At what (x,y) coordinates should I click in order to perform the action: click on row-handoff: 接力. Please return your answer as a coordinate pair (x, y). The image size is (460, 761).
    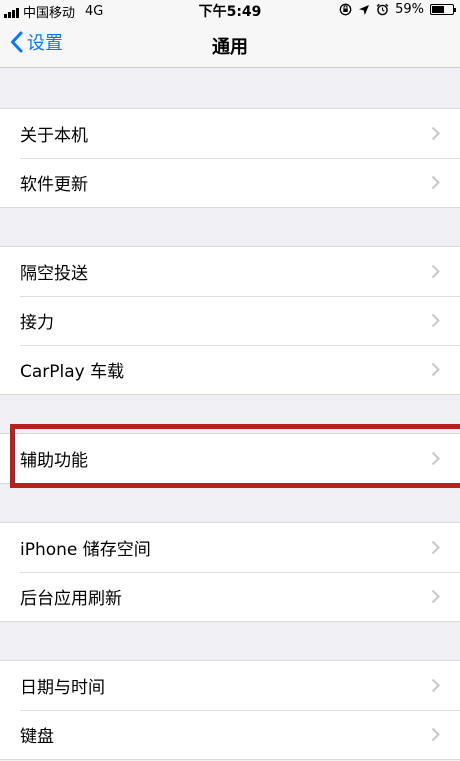
    Looking at the image, I should click on (230, 320).